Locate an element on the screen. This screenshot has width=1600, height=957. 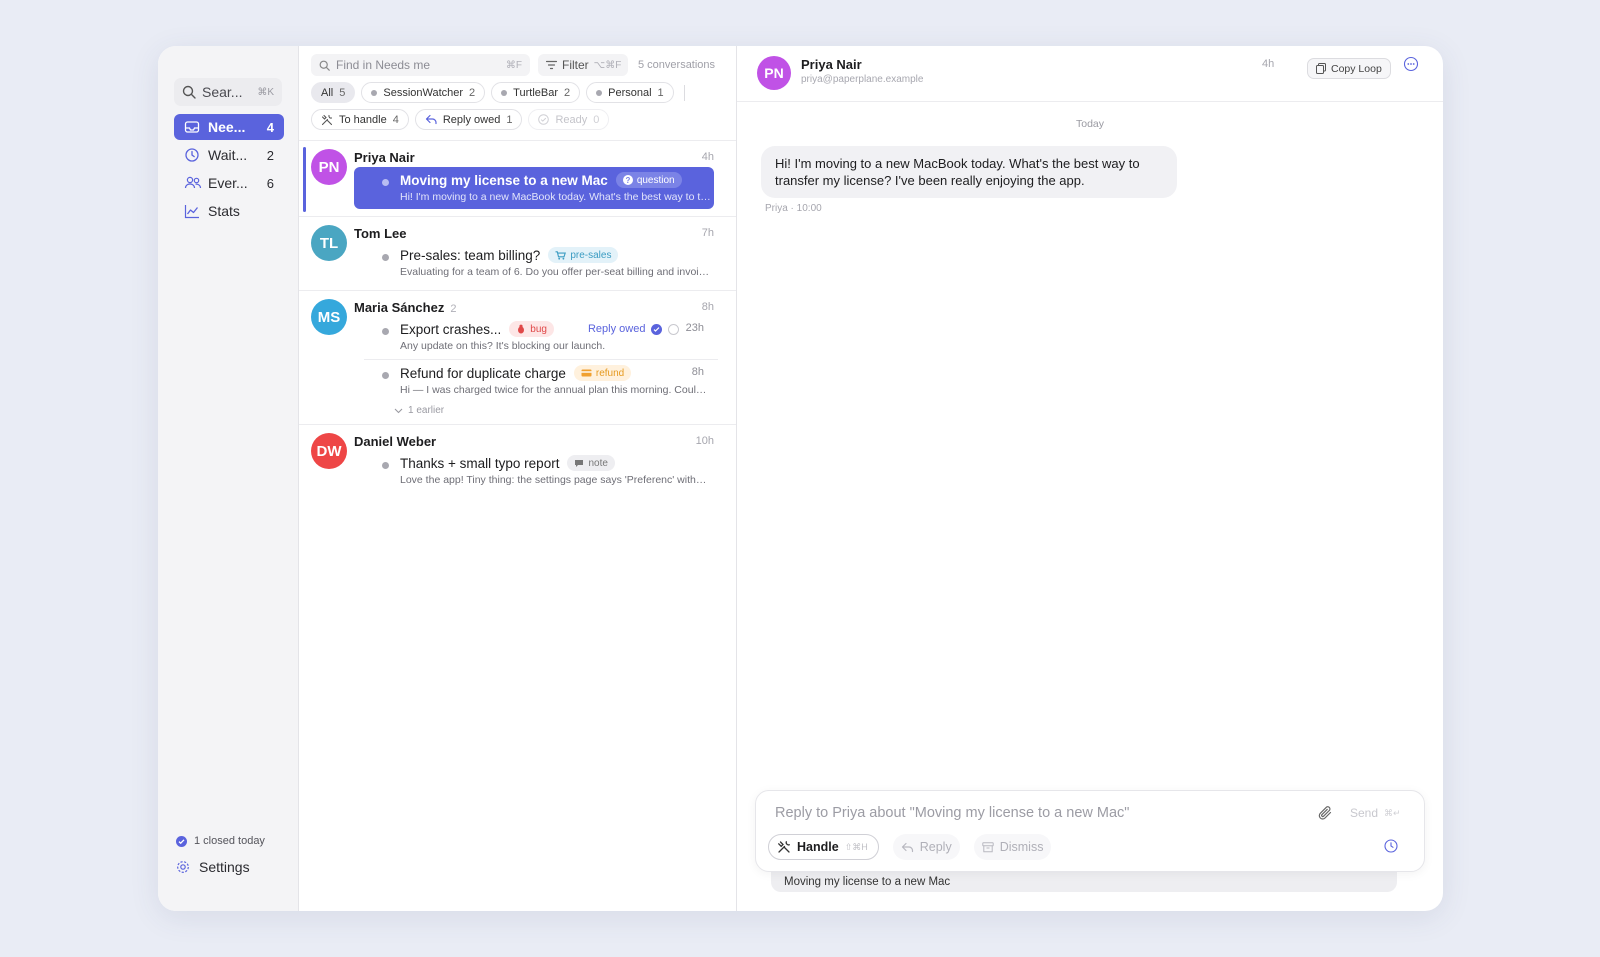
chip-count: 1 is located at coordinates (660, 92).